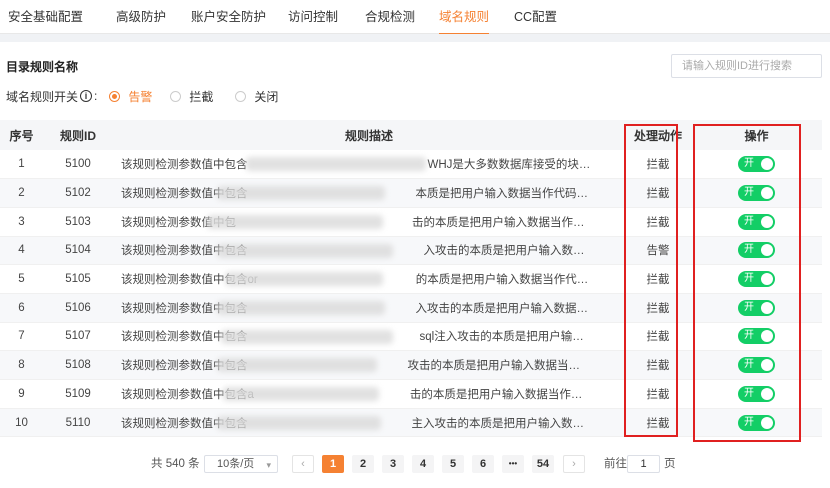  I want to click on page-button: 6, so click(483, 464).